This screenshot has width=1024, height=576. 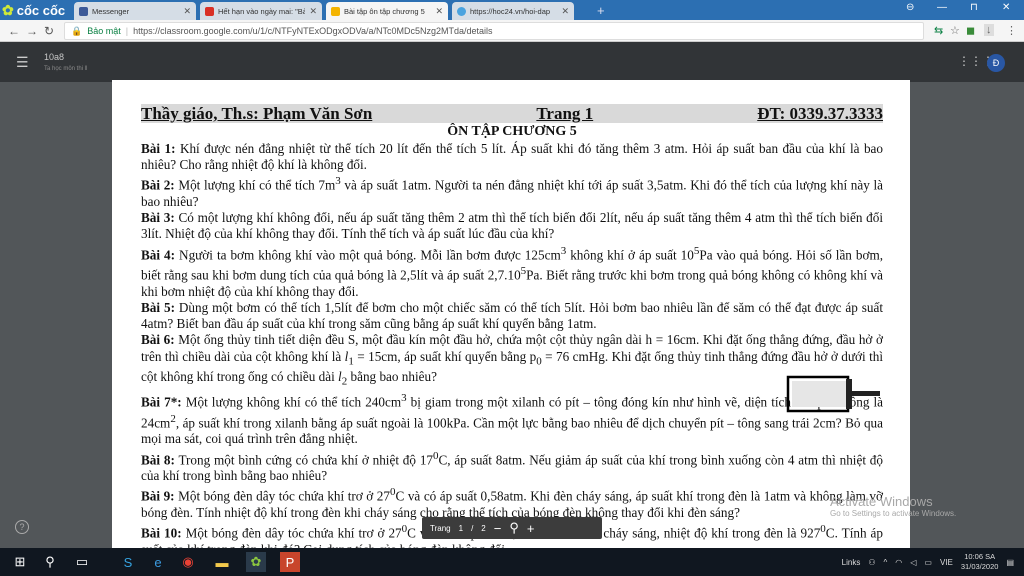 I want to click on powerpoint-icon: P, so click(x=290, y=562).